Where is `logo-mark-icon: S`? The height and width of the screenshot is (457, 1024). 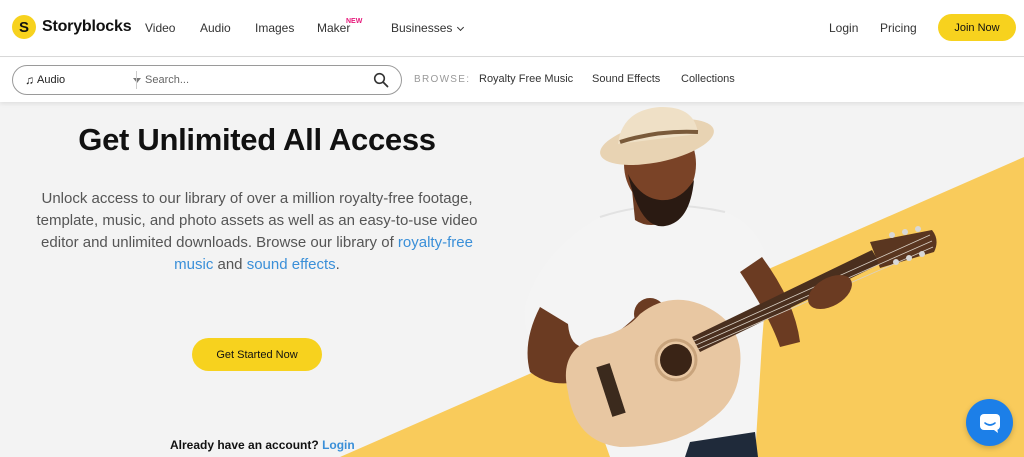
logo-mark-icon: S is located at coordinates (24, 27).